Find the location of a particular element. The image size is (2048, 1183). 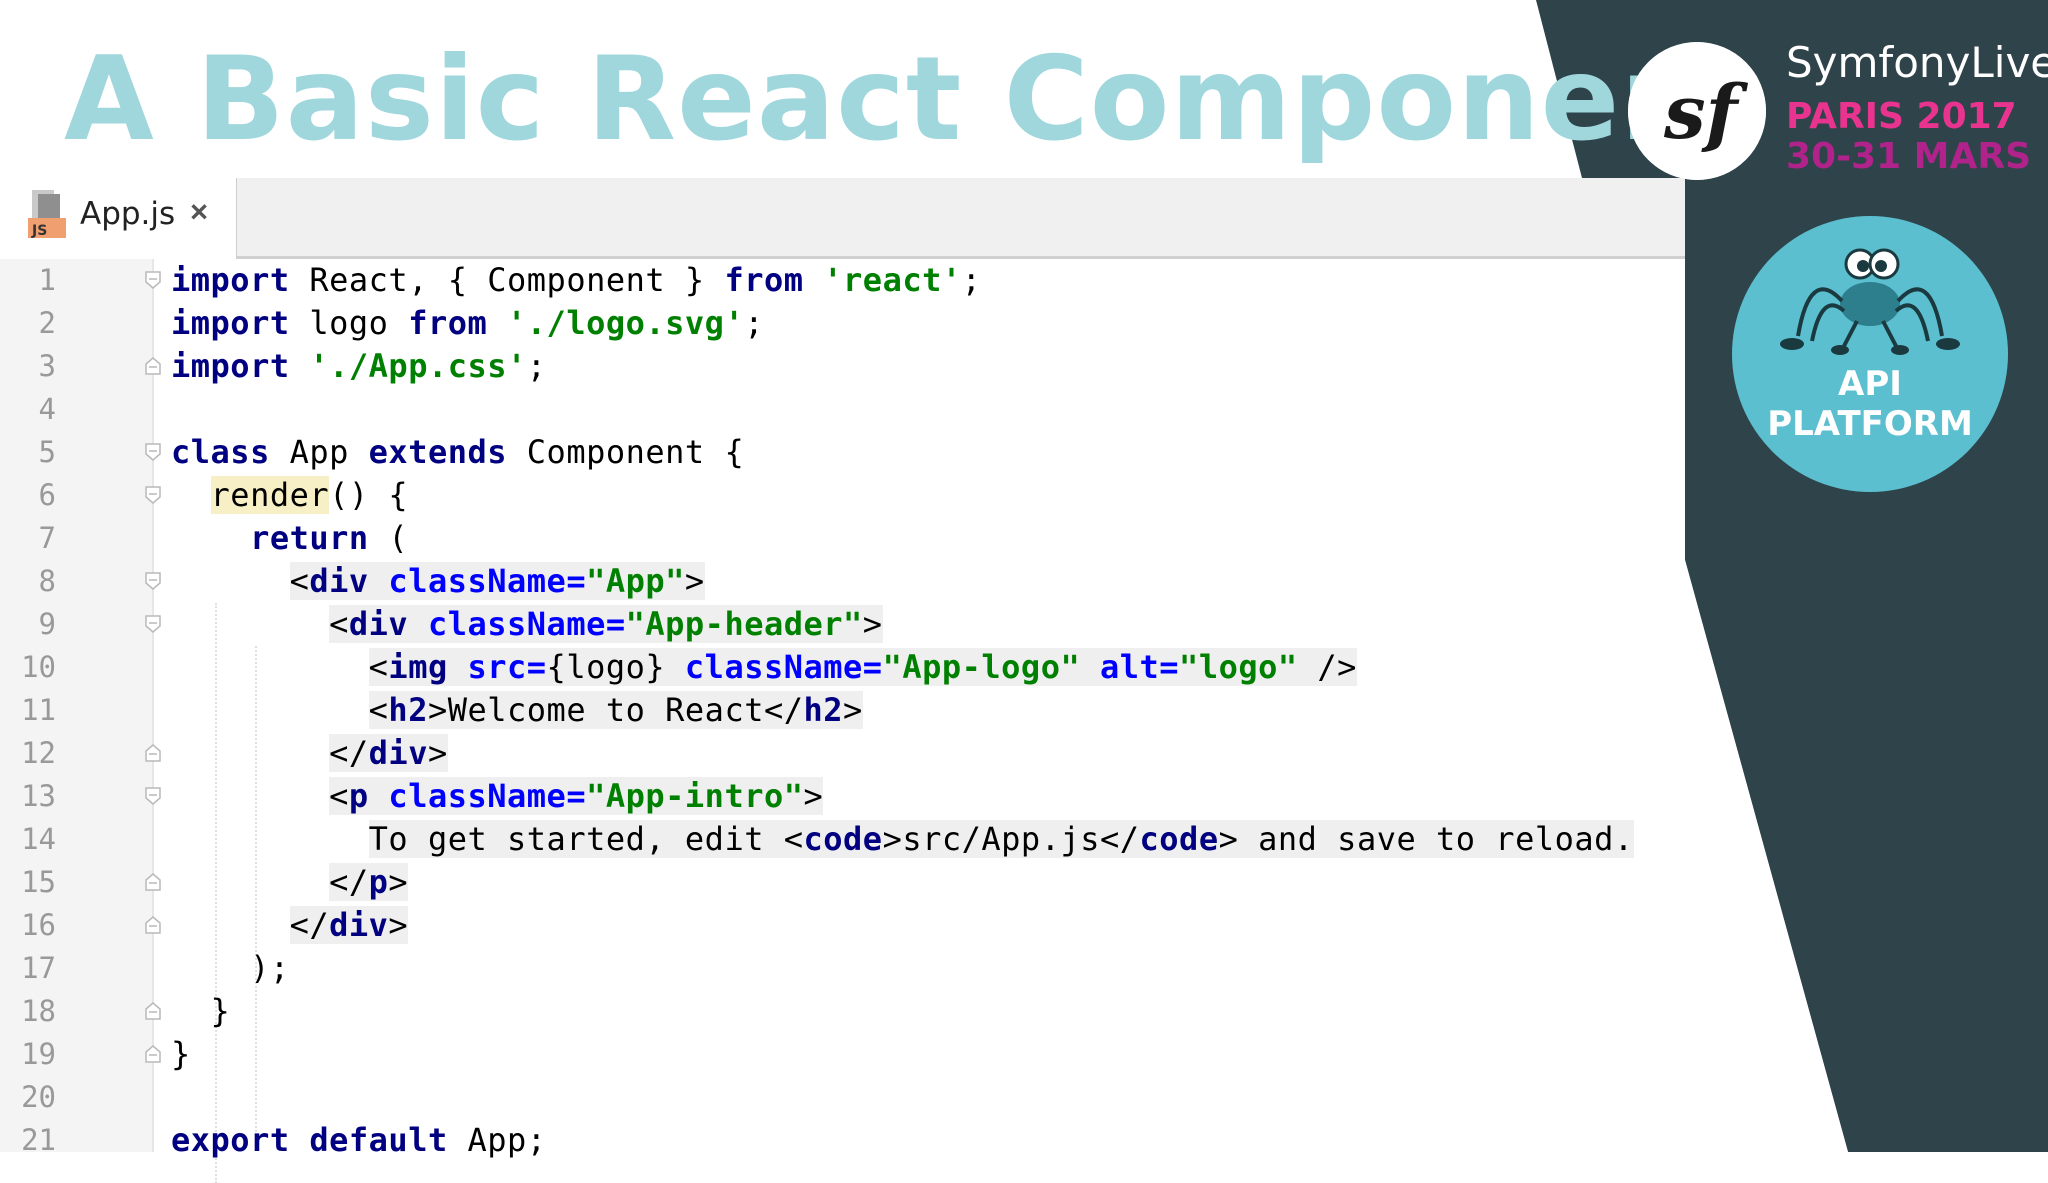

line-number: 21 is located at coordinates (38, 1140).